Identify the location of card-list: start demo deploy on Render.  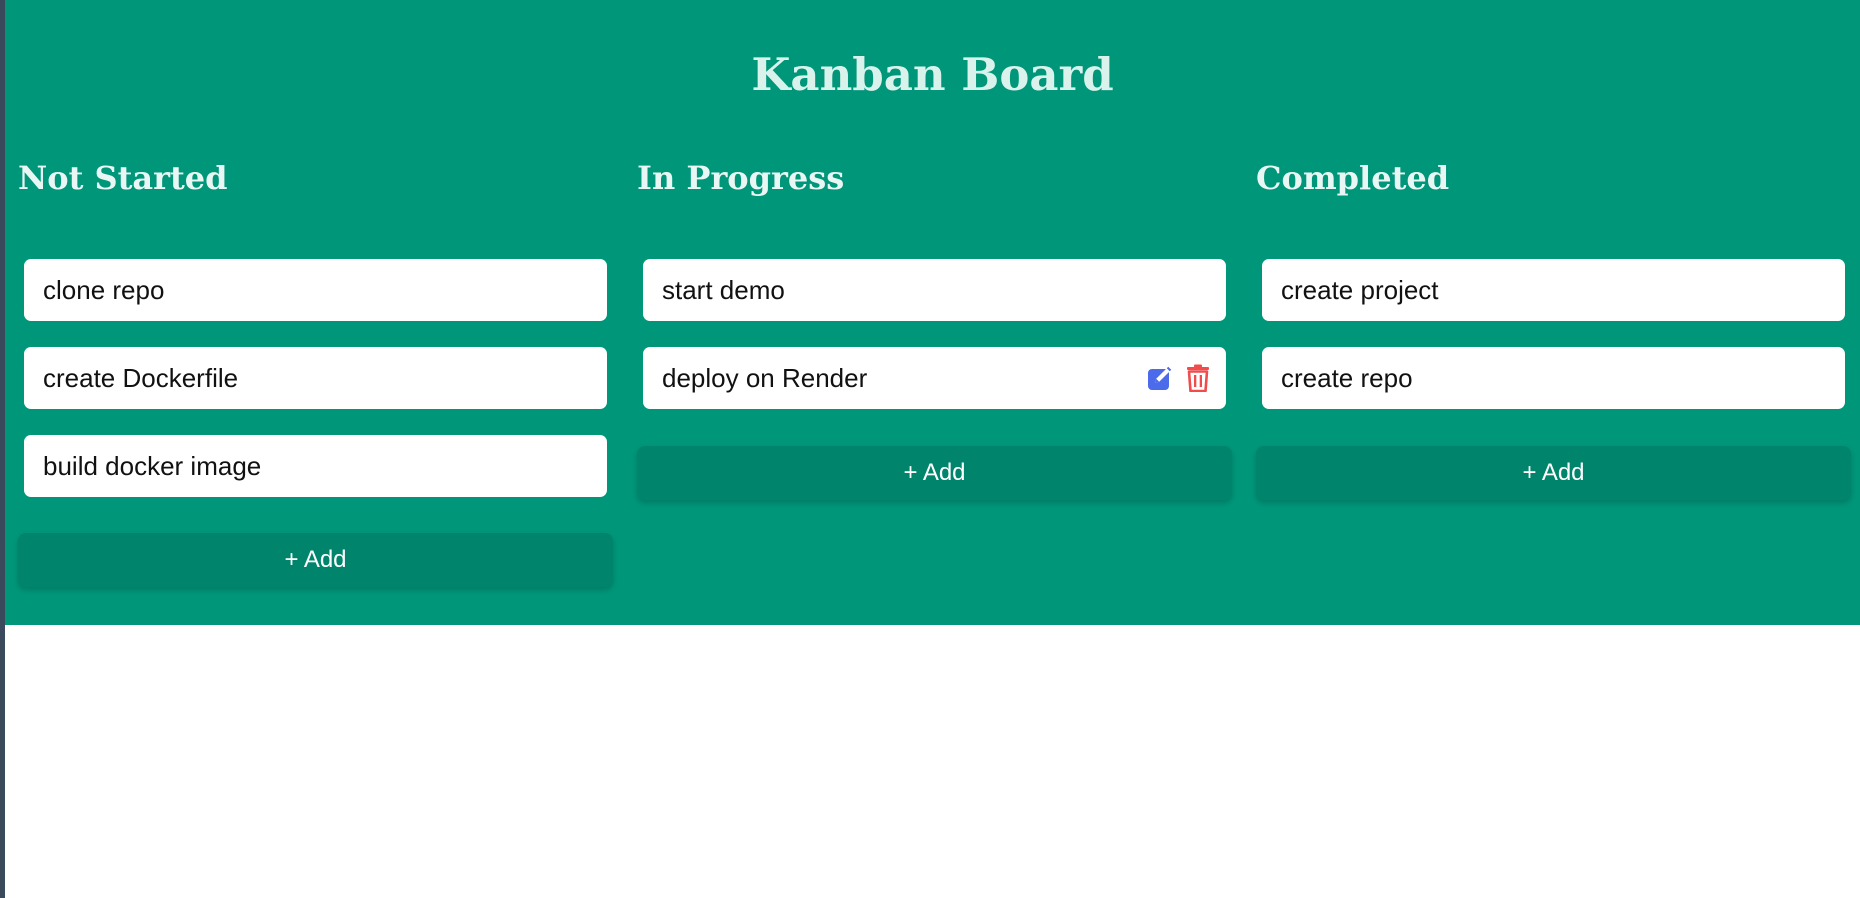
(934, 347).